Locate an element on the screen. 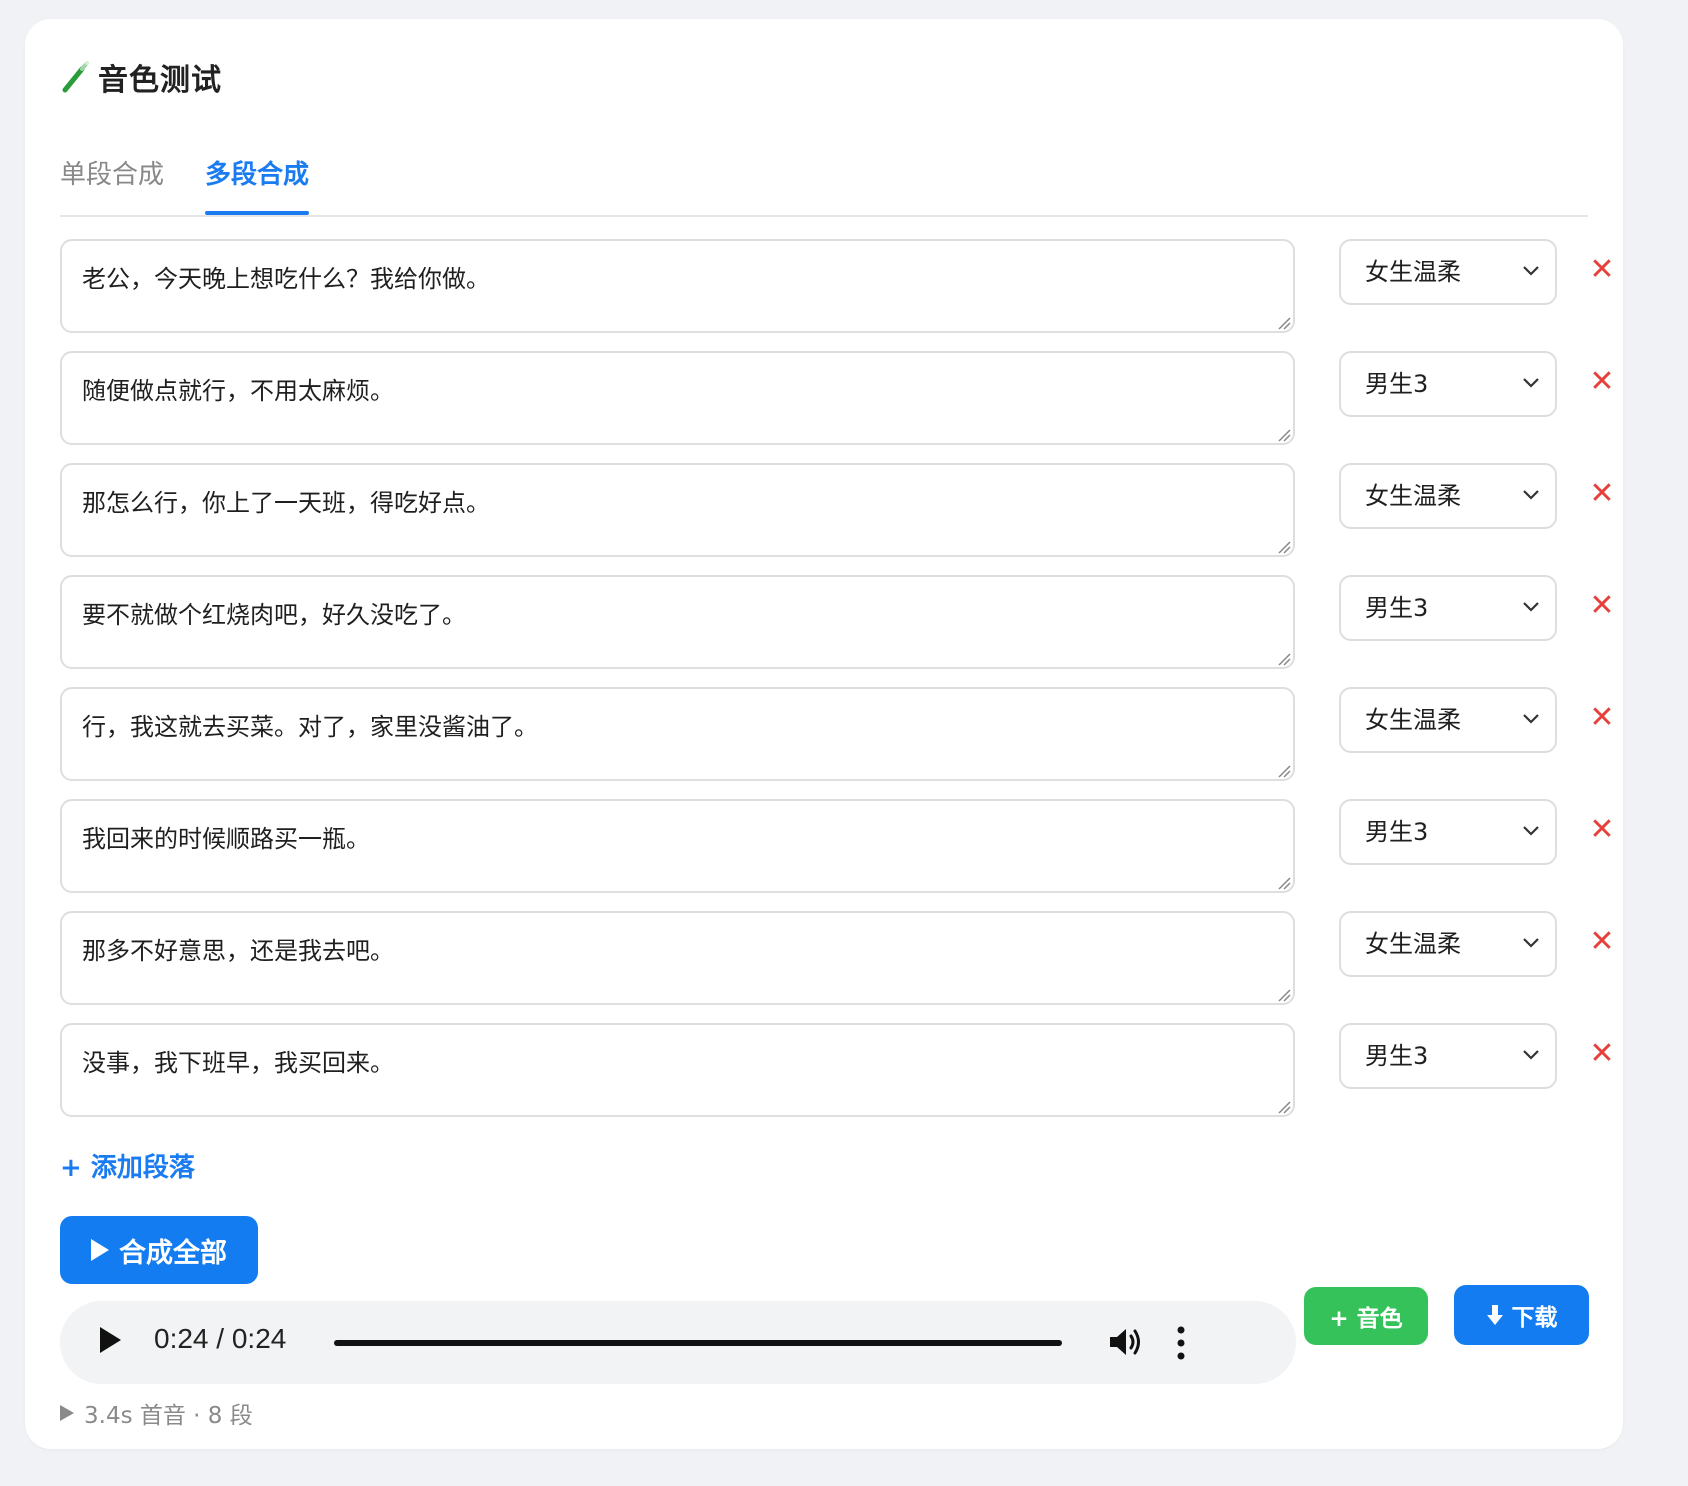 This screenshot has height=1486, width=1688. segment-row: 没事，我下班早，我买回来。 男生3 ✕ is located at coordinates (840, 1071).